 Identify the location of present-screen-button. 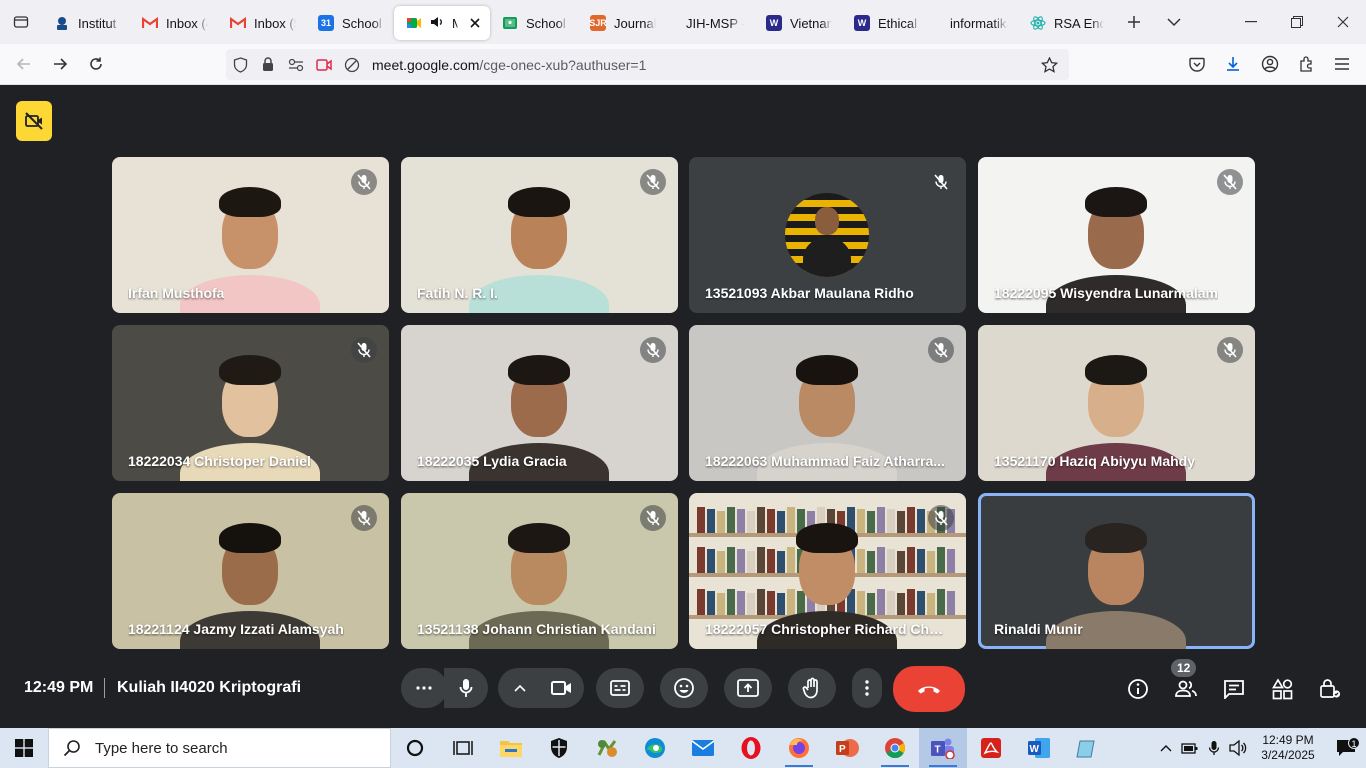
(748, 688).